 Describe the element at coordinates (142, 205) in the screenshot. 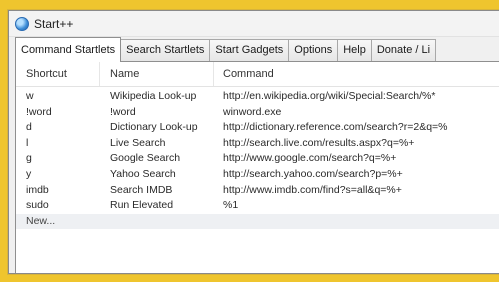

I see `row-name: Run Elevated` at that location.